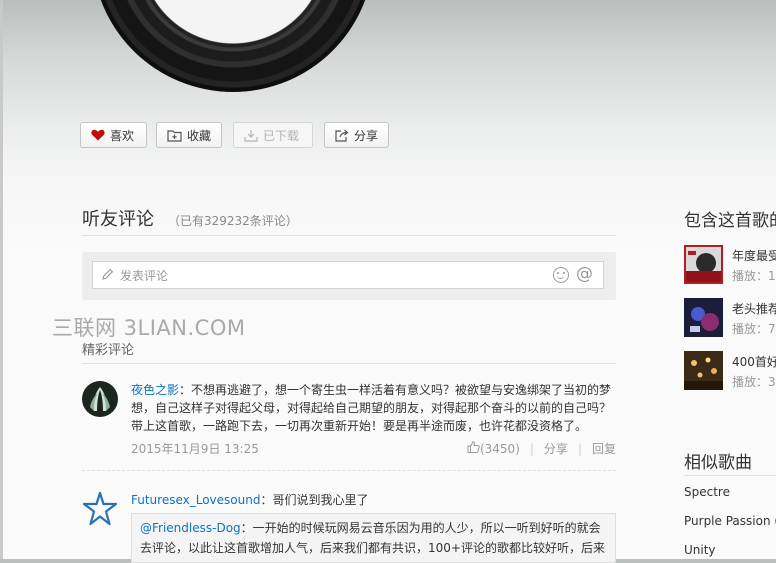  I want to click on comment-input-placeholder: 发表评论, so click(144, 275).